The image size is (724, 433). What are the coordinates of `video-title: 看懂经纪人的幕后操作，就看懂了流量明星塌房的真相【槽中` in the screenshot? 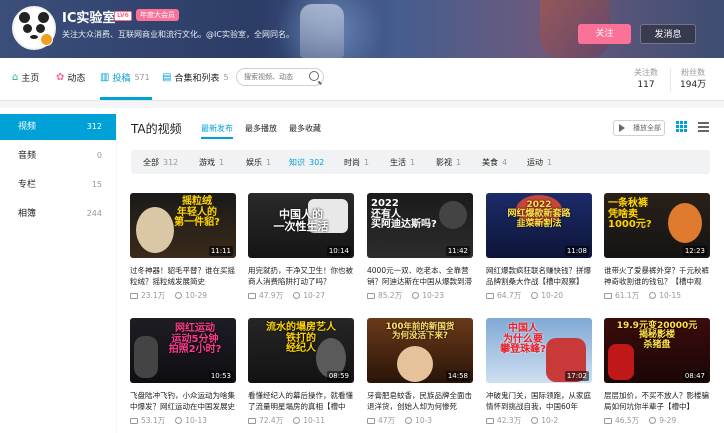 It's located at (302, 401).